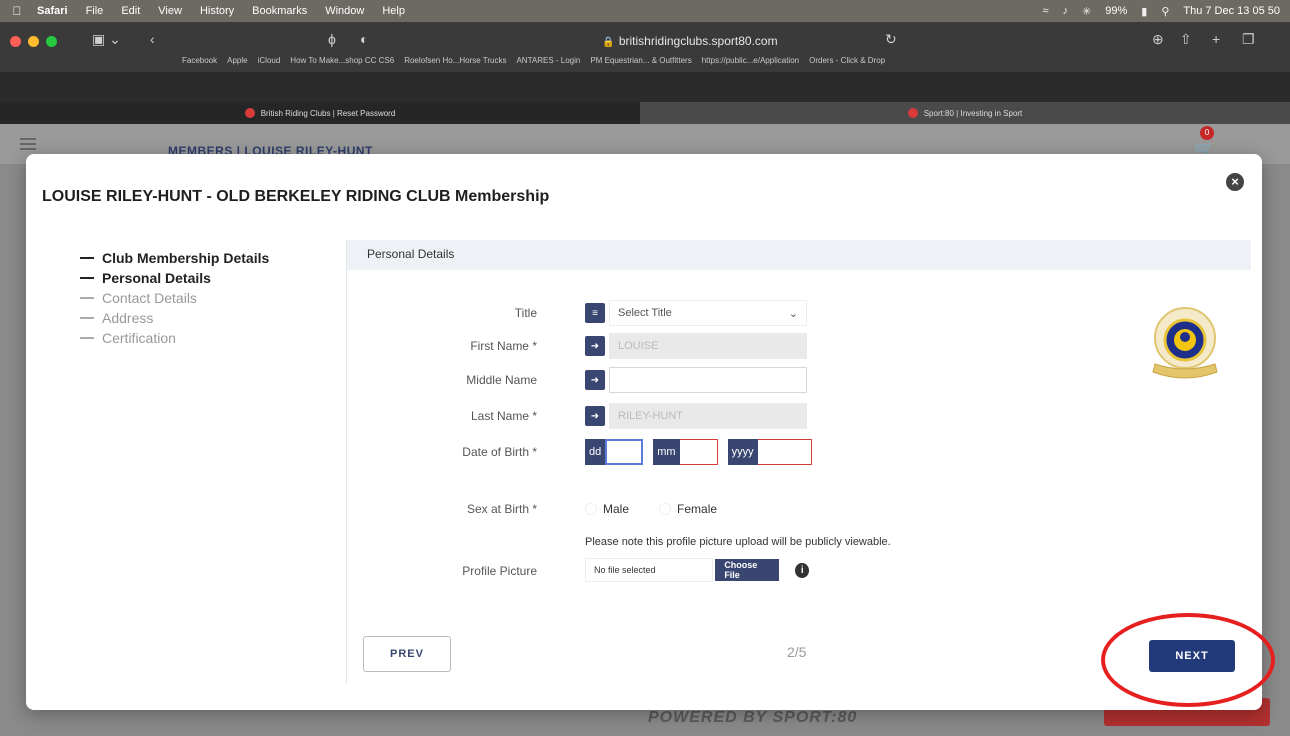  What do you see at coordinates (666, 452) in the screenshot?
I see `dob-month-tag: mm` at bounding box center [666, 452].